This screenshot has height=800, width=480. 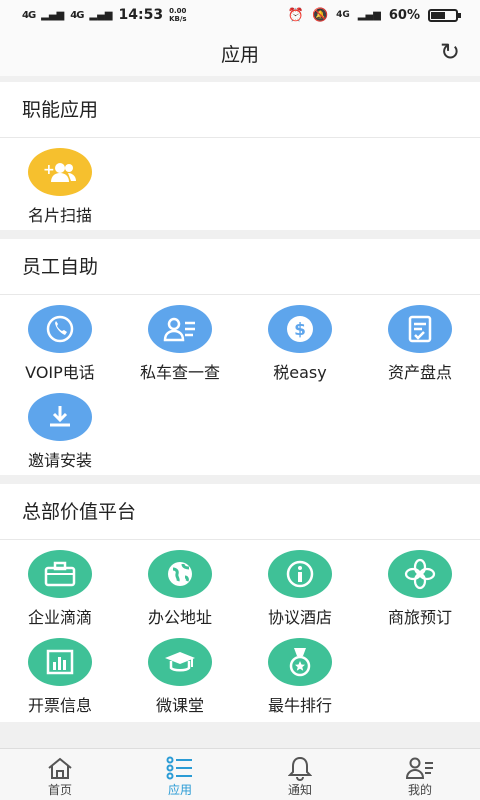 What do you see at coordinates (240, 512) in the screenshot?
I see `section-title: 总部价值平台` at bounding box center [240, 512].